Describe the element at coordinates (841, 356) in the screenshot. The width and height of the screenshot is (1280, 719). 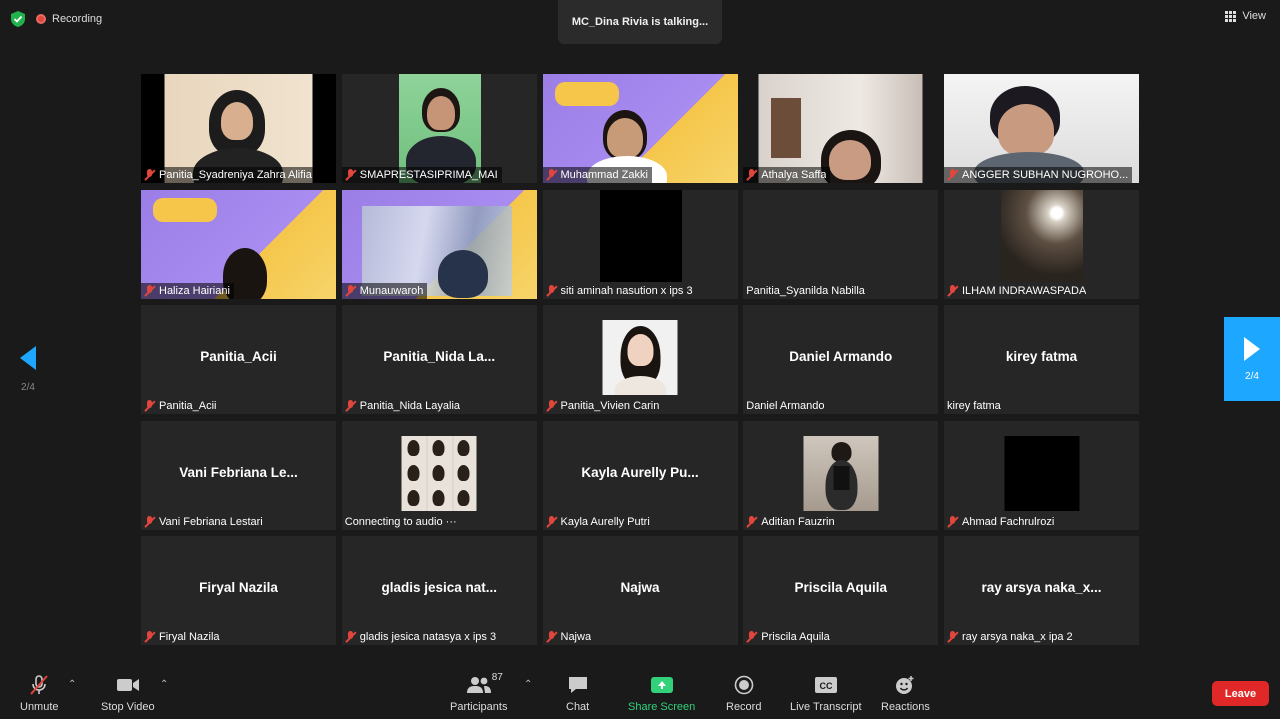
I see `participant-display-name: Daniel Armando` at that location.